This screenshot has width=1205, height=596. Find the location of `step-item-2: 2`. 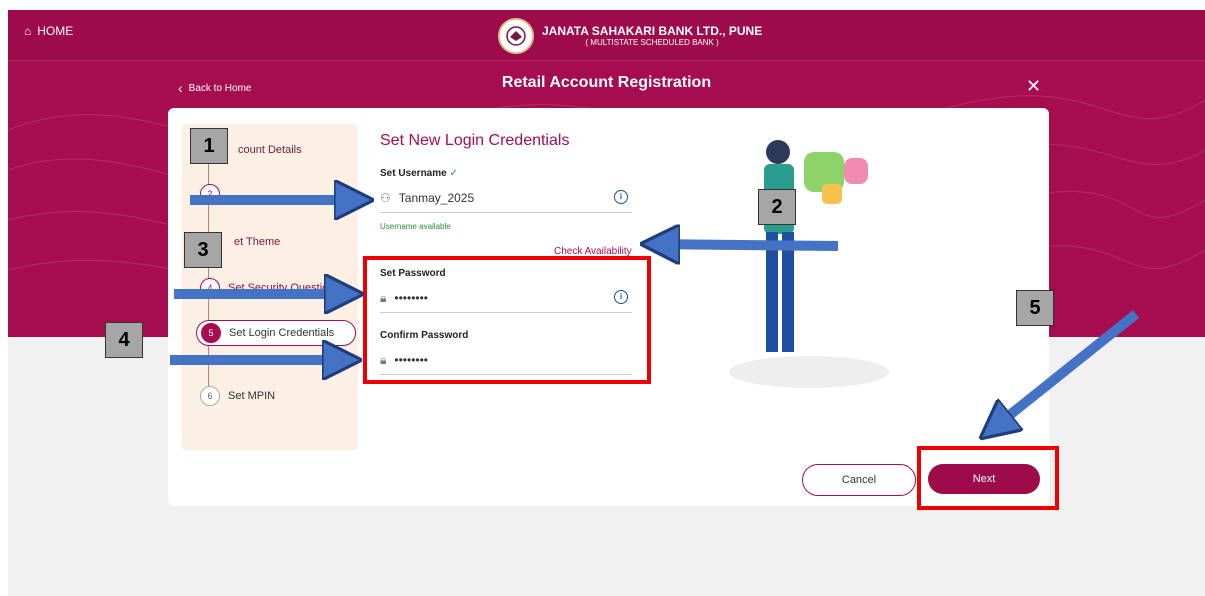

step-item-2: 2 is located at coordinates (210, 194).